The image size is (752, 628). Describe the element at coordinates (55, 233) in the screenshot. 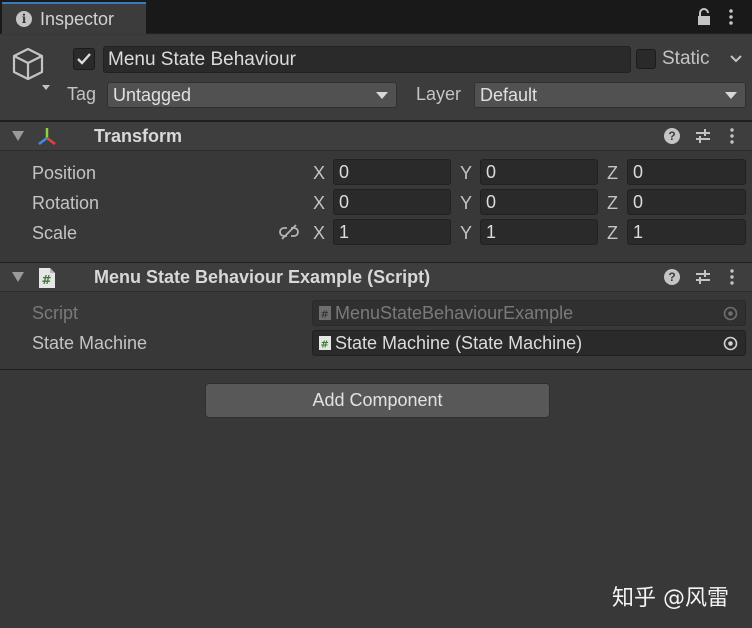

I see `scale-label: Scale` at that location.